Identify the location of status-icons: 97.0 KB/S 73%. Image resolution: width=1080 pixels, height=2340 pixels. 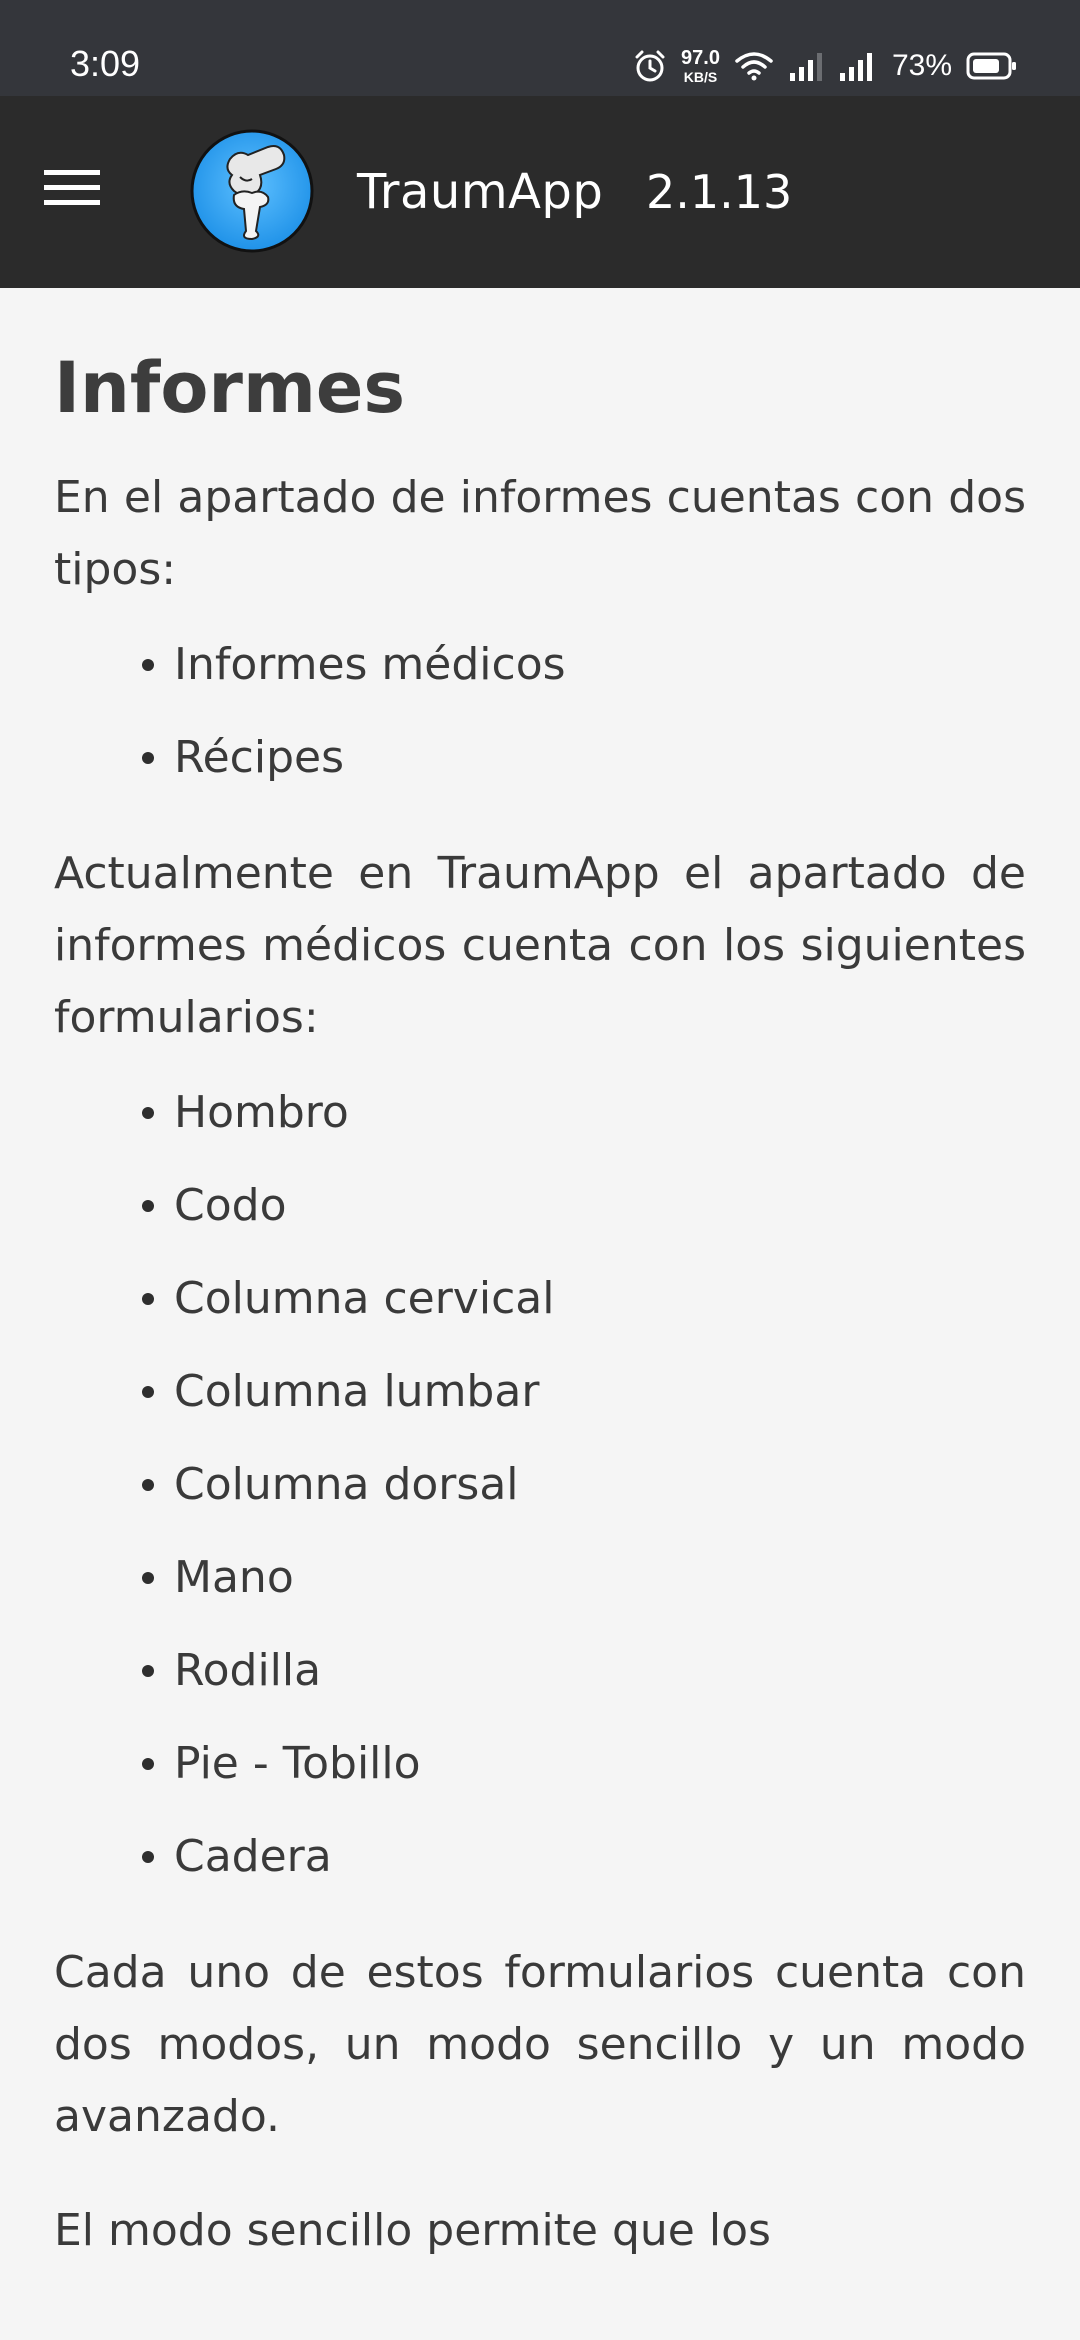
(825, 66).